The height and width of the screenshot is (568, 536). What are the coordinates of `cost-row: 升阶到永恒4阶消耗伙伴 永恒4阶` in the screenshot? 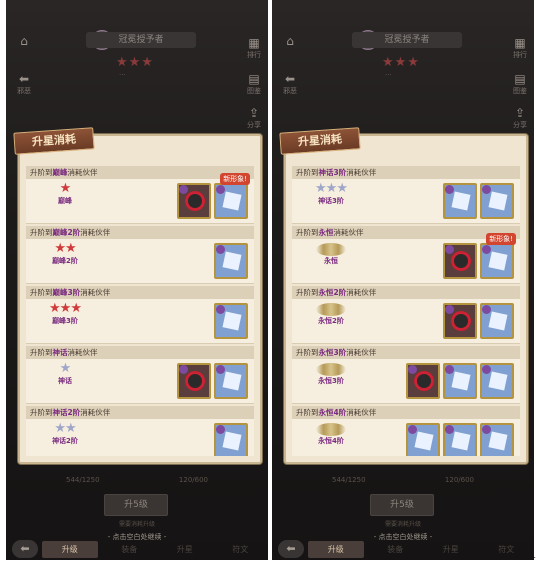 It's located at (406, 431).